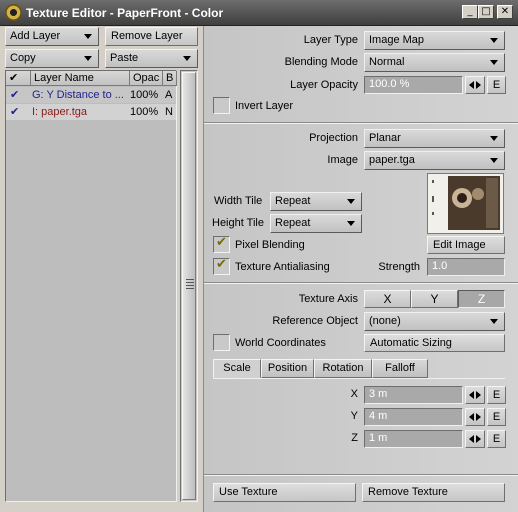 This screenshot has width=518, height=512. I want to click on remove-texture-button: Remove Texture, so click(433, 492).